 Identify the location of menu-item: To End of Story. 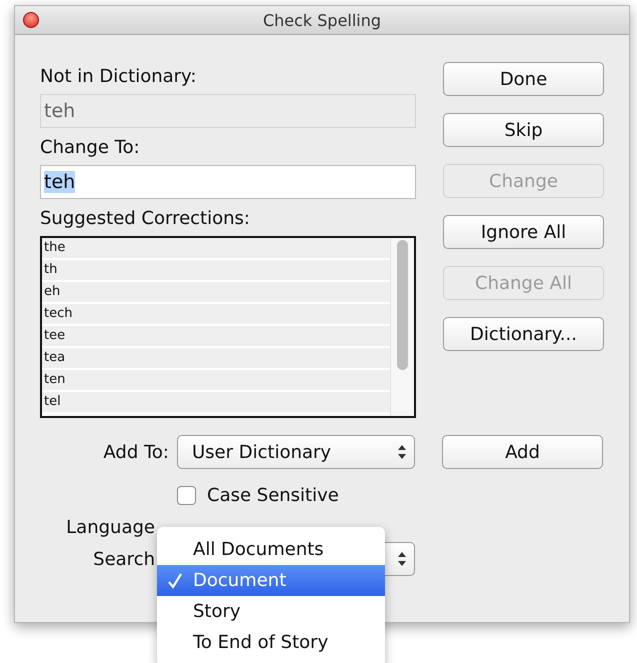
(271, 642).